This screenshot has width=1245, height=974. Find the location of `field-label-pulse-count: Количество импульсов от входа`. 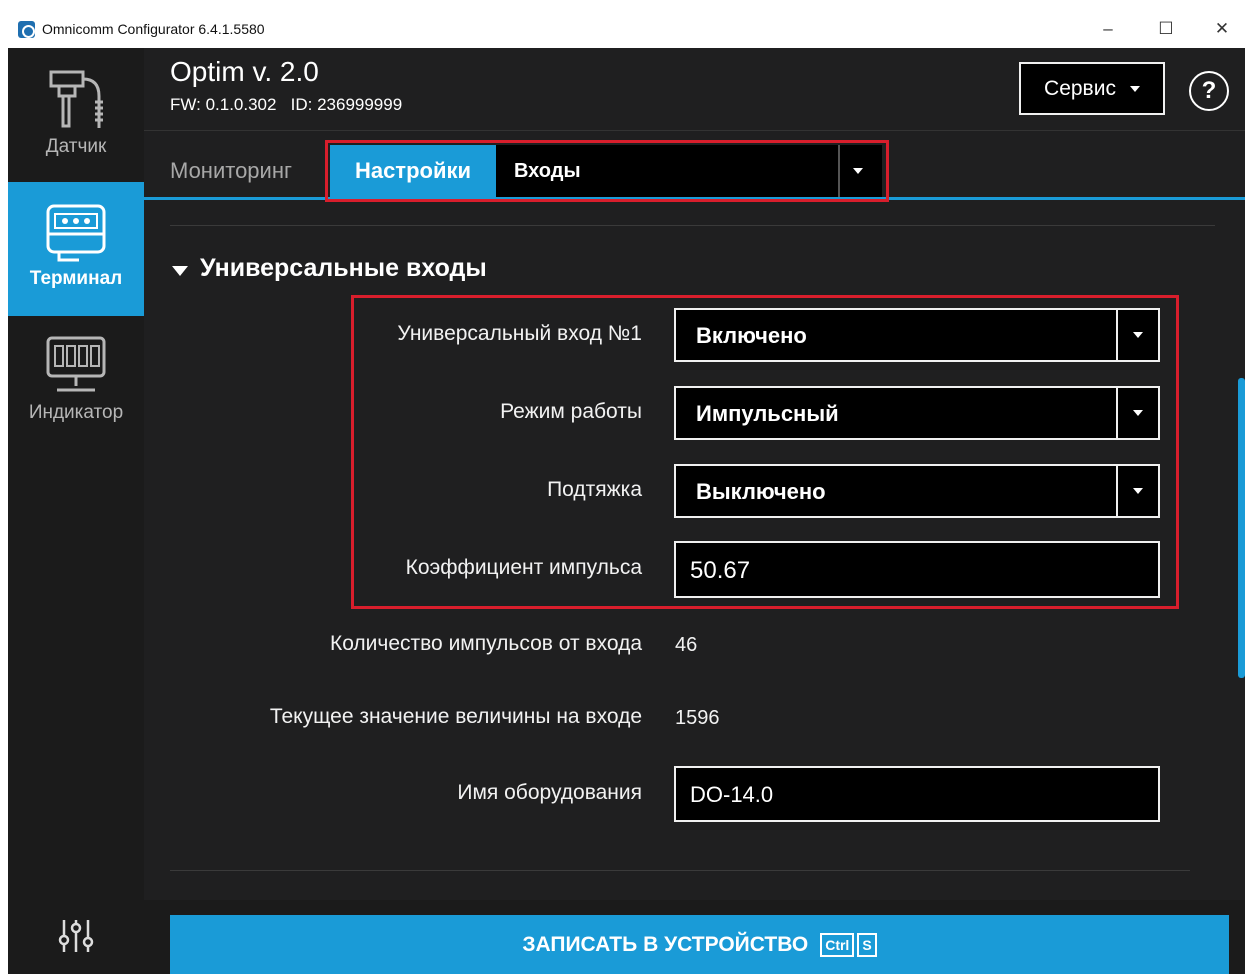

field-label-pulse-count: Количество импульсов от входа is located at coordinates (485, 643).